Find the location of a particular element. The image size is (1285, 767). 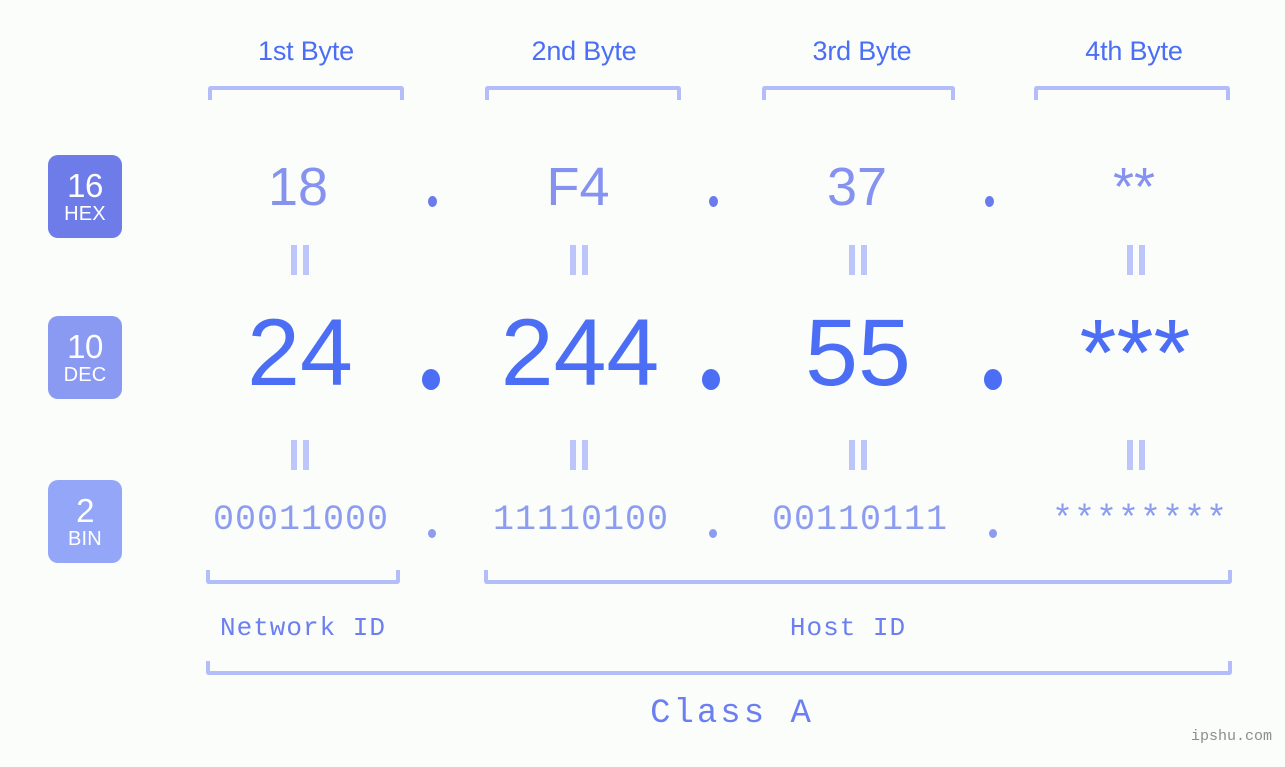

bin-byte-2: 11110100 is located at coordinates (581, 520).